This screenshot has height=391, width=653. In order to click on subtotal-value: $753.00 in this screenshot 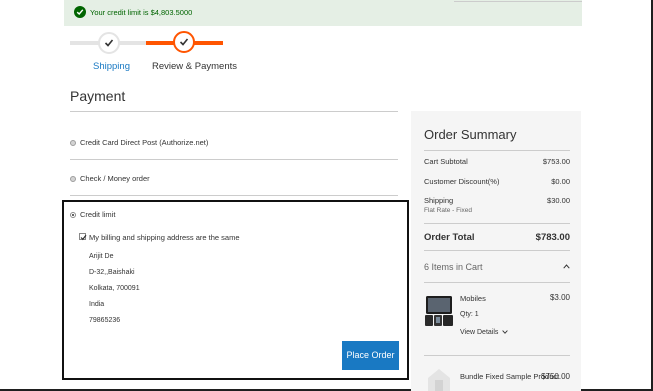, I will do `click(556, 161)`.